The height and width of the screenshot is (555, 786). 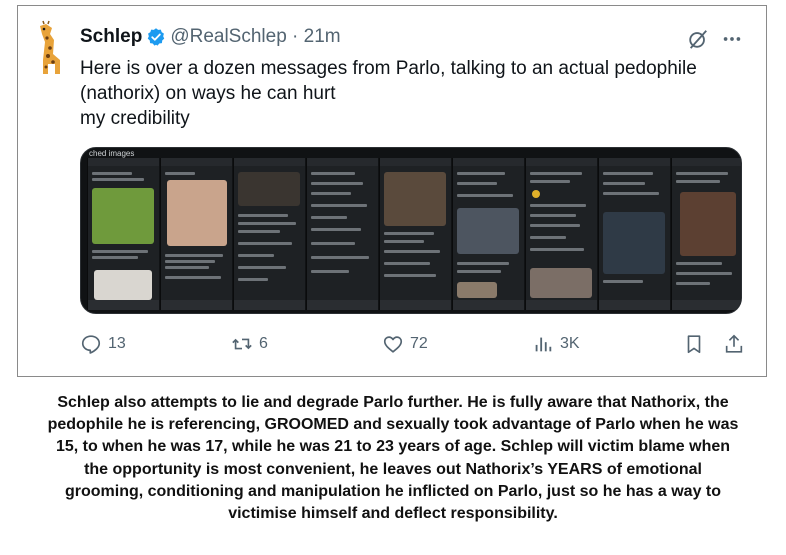 I want to click on like-count: 72, so click(x=419, y=343).